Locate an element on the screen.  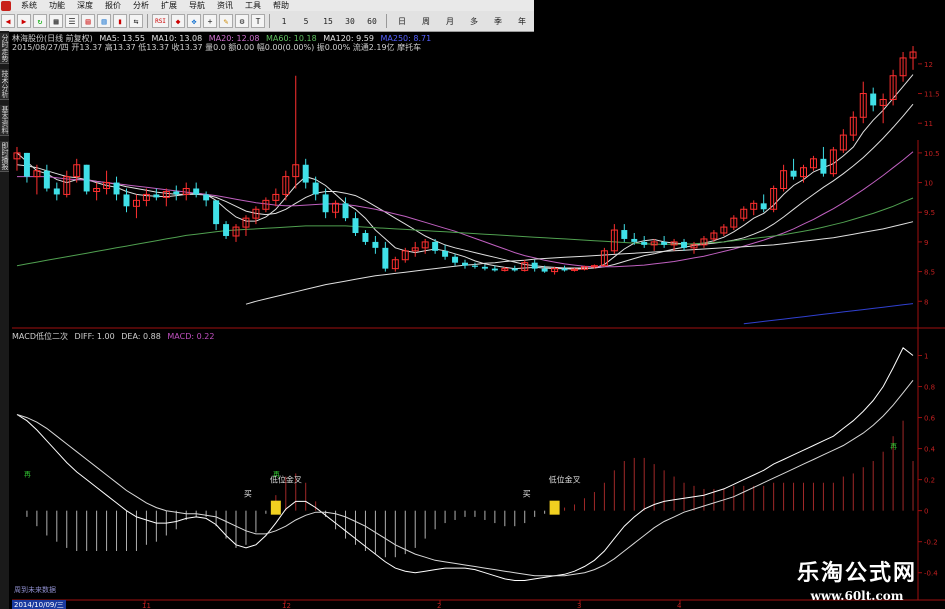
price-tick-label: 11 is located at coordinates (928, 124).